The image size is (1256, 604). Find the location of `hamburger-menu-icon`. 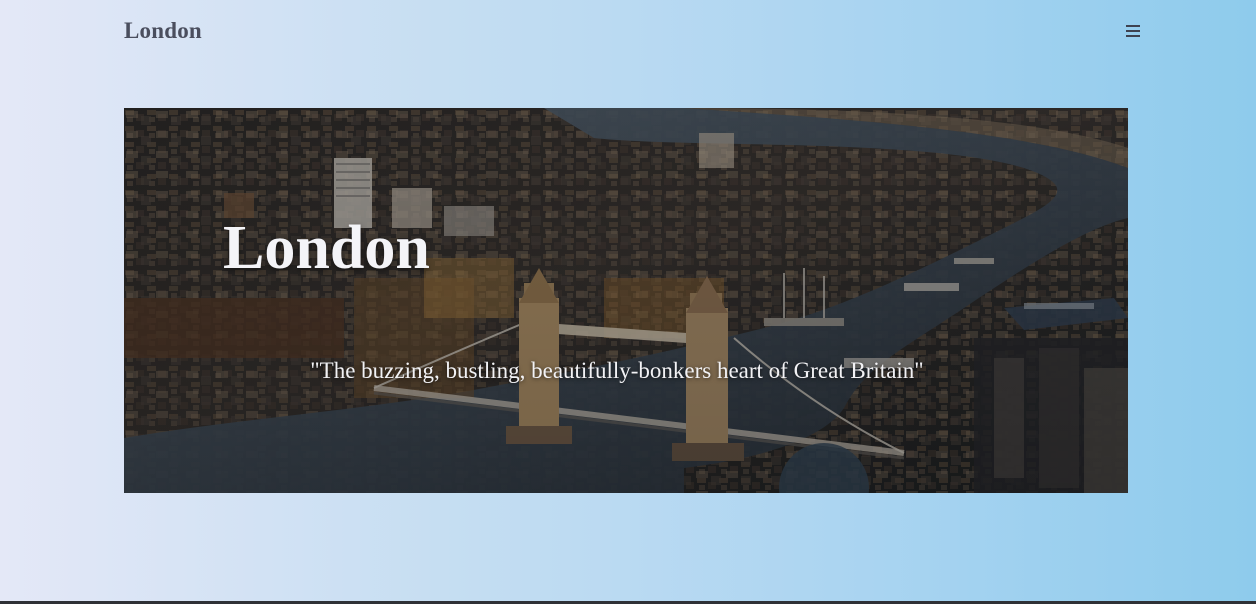

hamburger-menu-icon is located at coordinates (1133, 31).